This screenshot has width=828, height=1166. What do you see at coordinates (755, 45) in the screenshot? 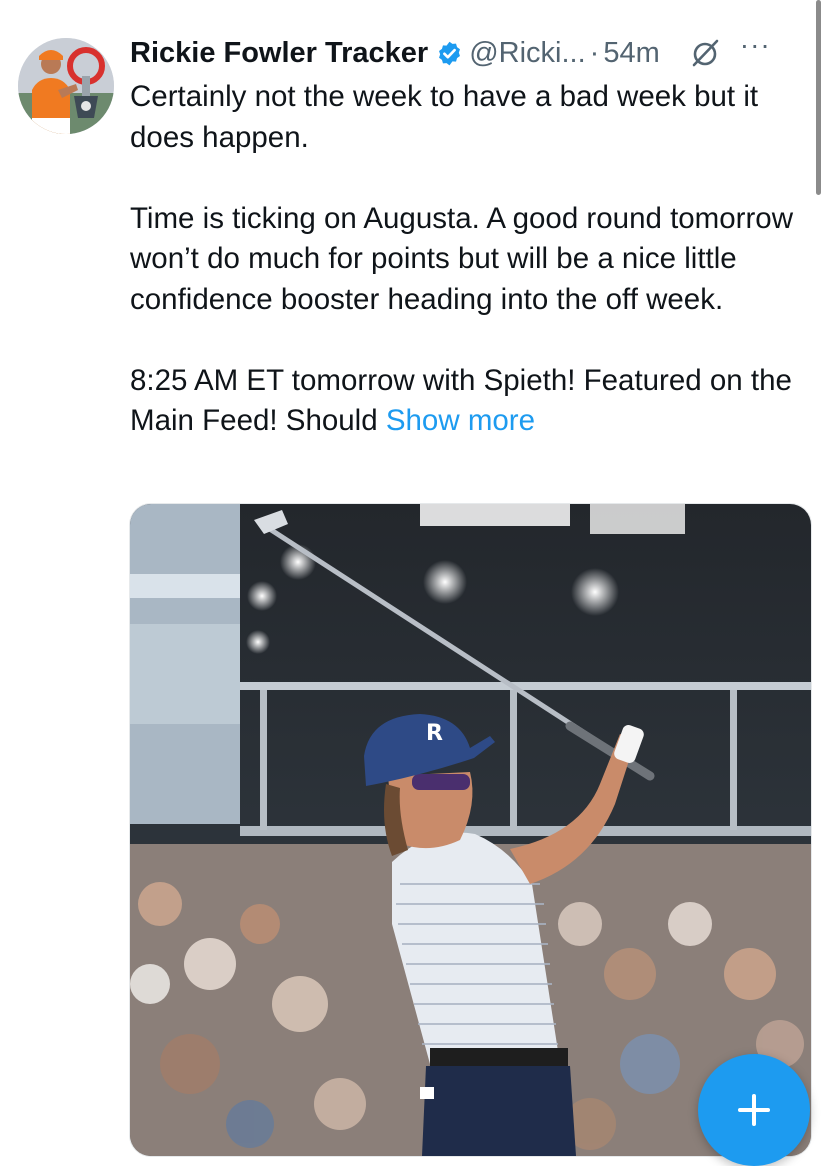
I see `more-icon: ···` at bounding box center [755, 45].